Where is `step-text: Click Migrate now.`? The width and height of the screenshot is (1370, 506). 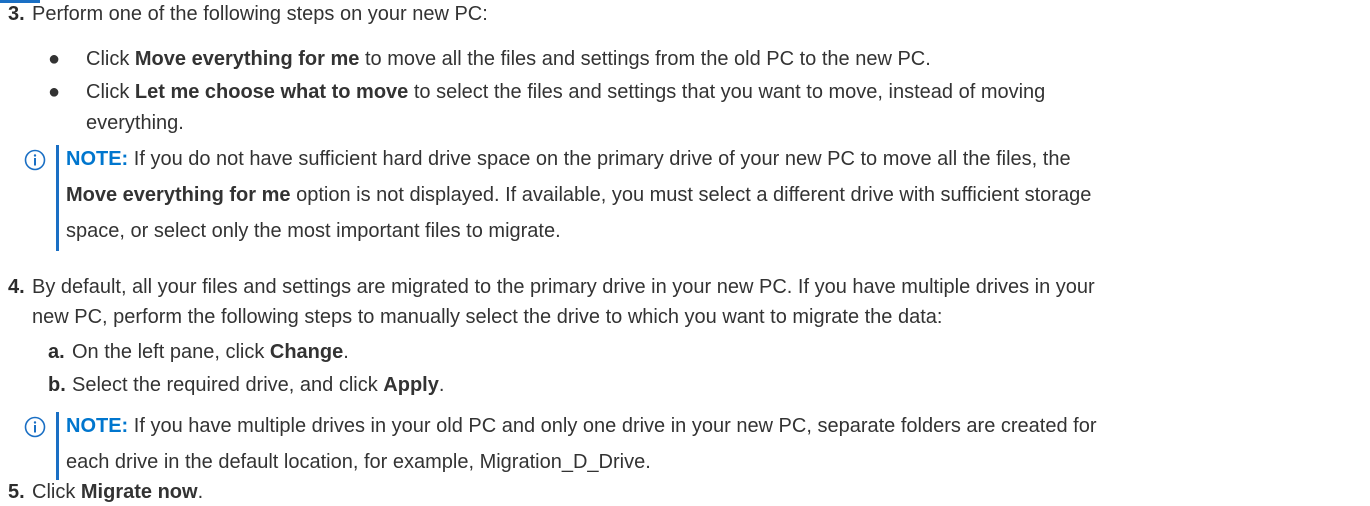
step-text: Click Migrate now. is located at coordinates (118, 492).